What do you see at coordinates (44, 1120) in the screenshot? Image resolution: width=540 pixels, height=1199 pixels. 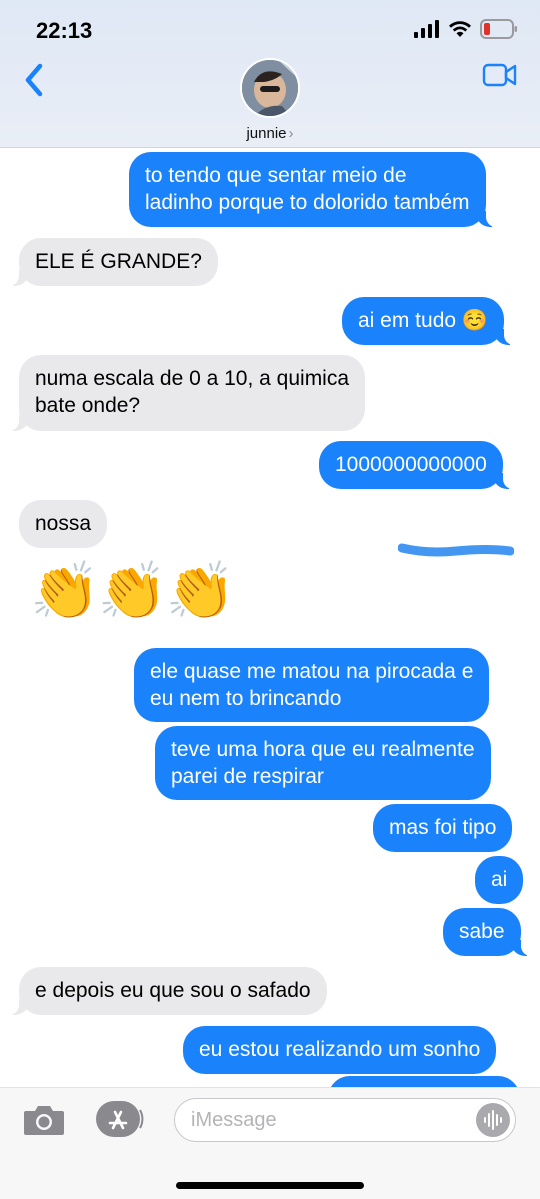 I see `camera-icon` at bounding box center [44, 1120].